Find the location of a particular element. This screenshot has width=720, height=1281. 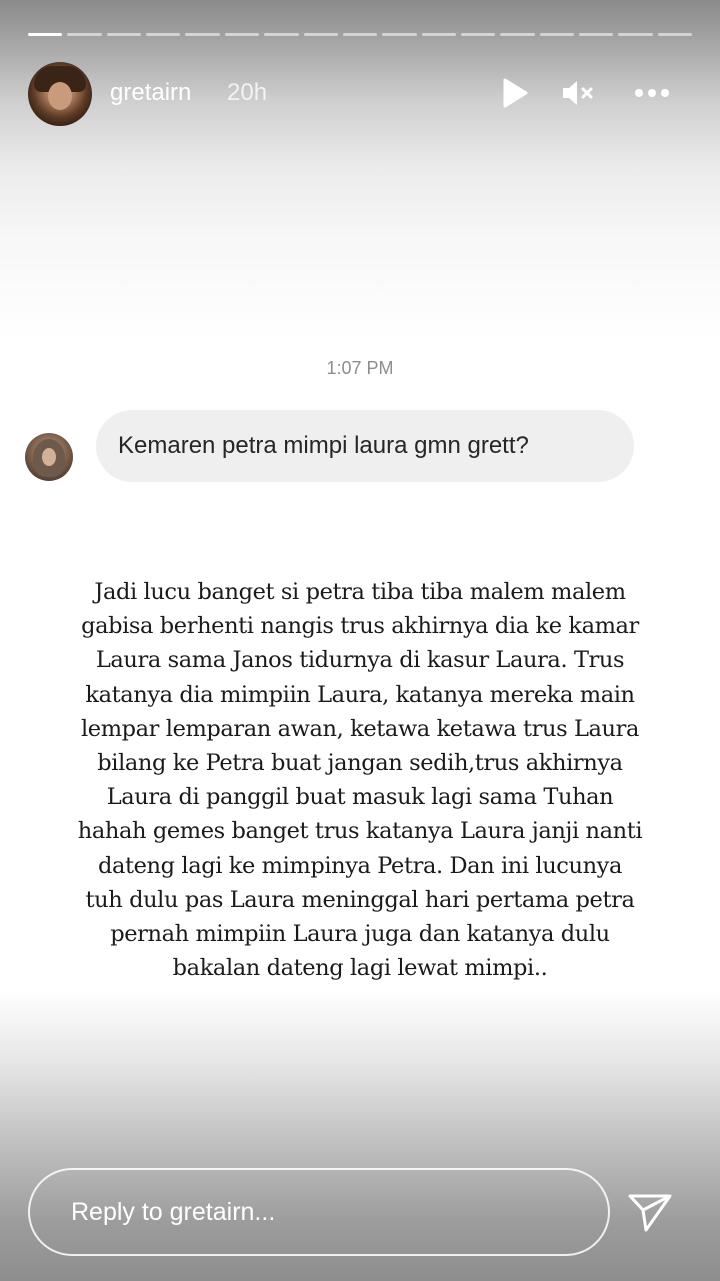

more-options-button is located at coordinates (652, 93).